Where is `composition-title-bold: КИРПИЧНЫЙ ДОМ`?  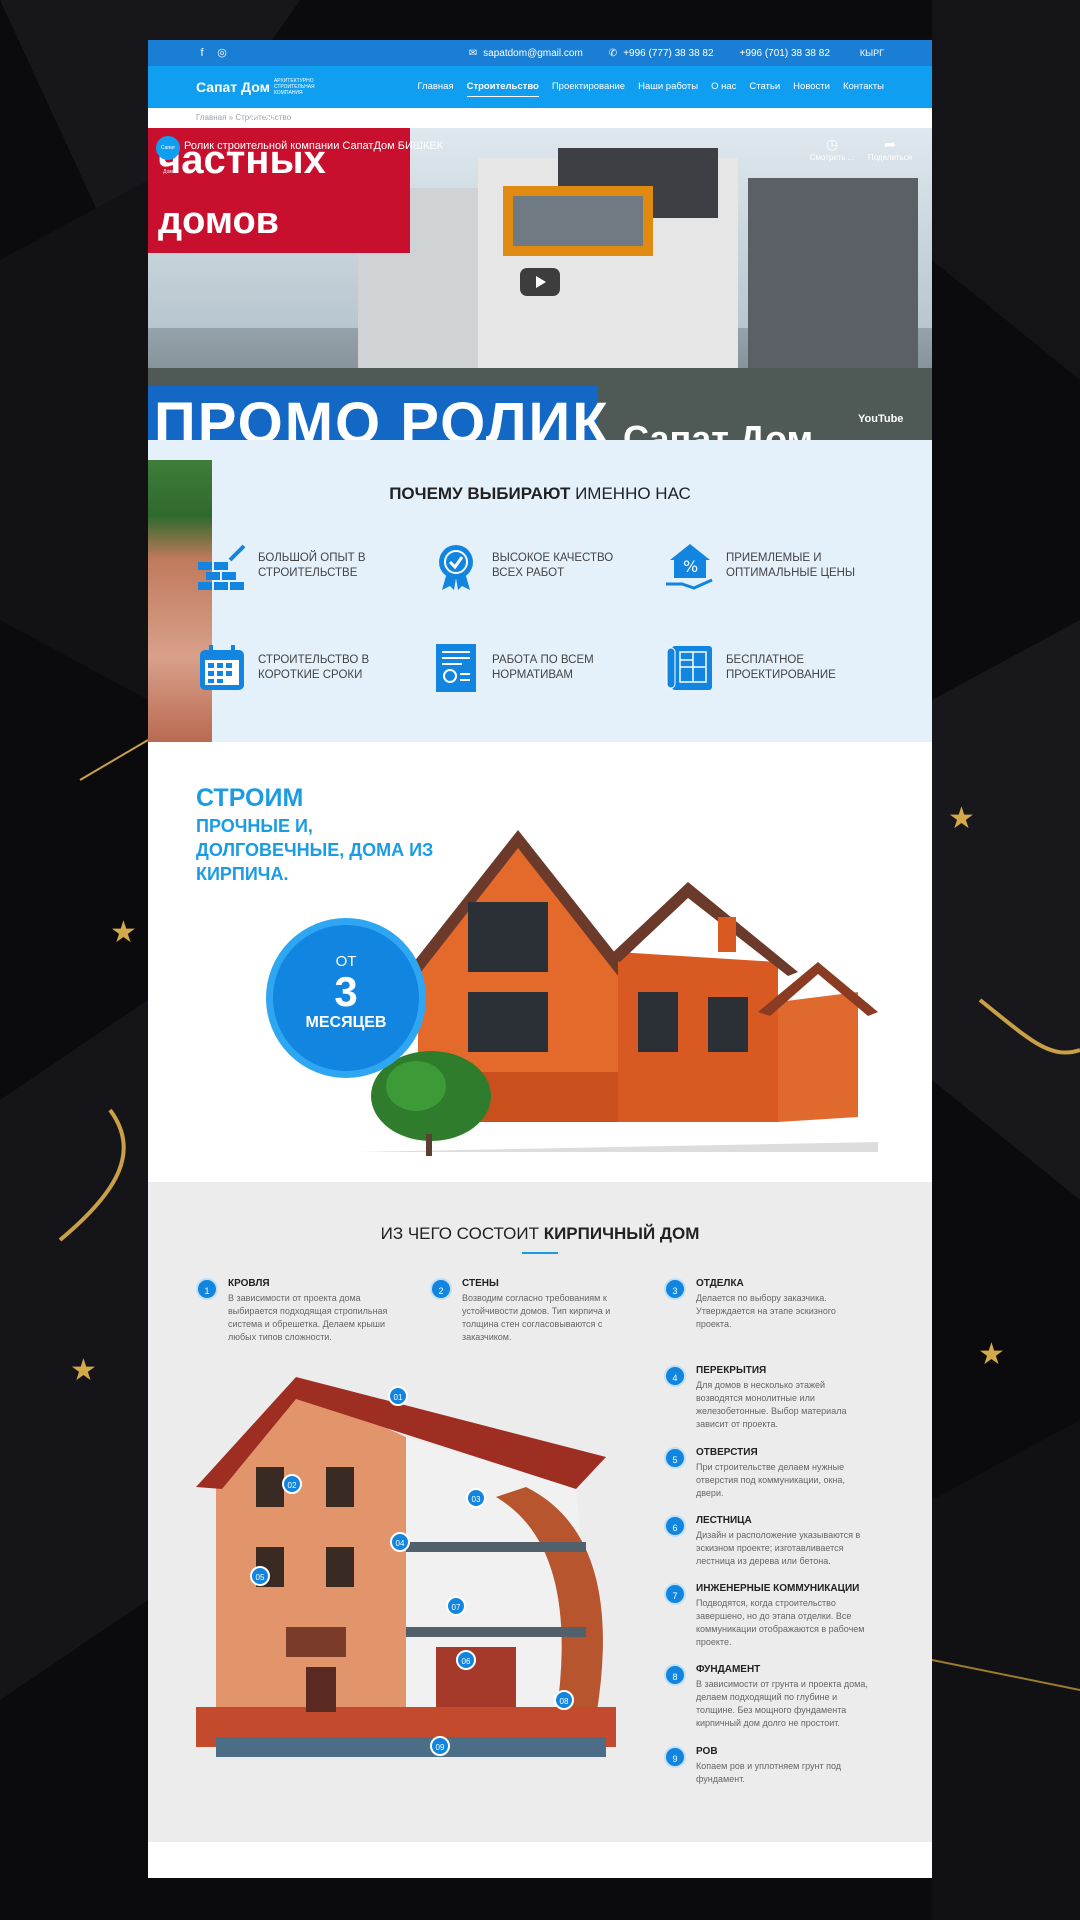 composition-title-bold: КИРПИЧНЫЙ ДОМ is located at coordinates (621, 1233).